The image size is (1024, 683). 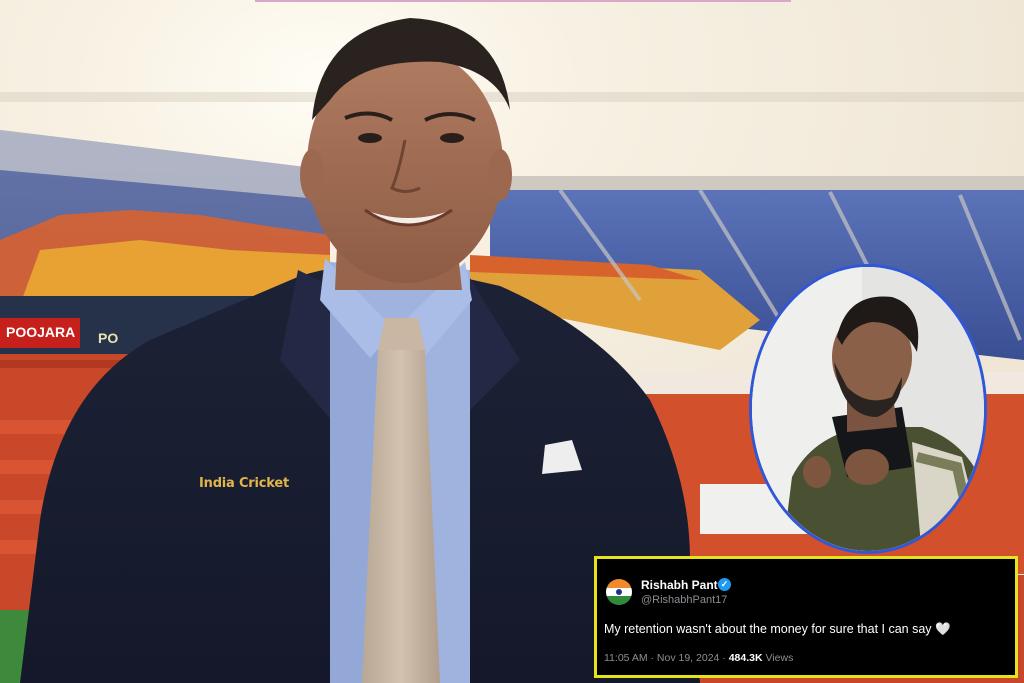 What do you see at coordinates (724, 584) in the screenshot?
I see `verified-badge-icon: ✓` at bounding box center [724, 584].